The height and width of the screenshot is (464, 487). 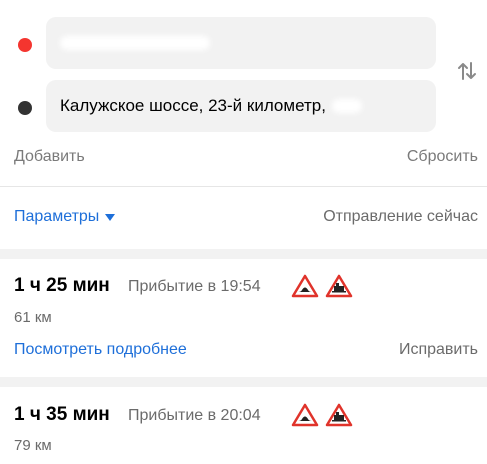 What do you see at coordinates (194, 415) in the screenshot?
I see `route-arrival: Прибытие в 20:04` at bounding box center [194, 415].